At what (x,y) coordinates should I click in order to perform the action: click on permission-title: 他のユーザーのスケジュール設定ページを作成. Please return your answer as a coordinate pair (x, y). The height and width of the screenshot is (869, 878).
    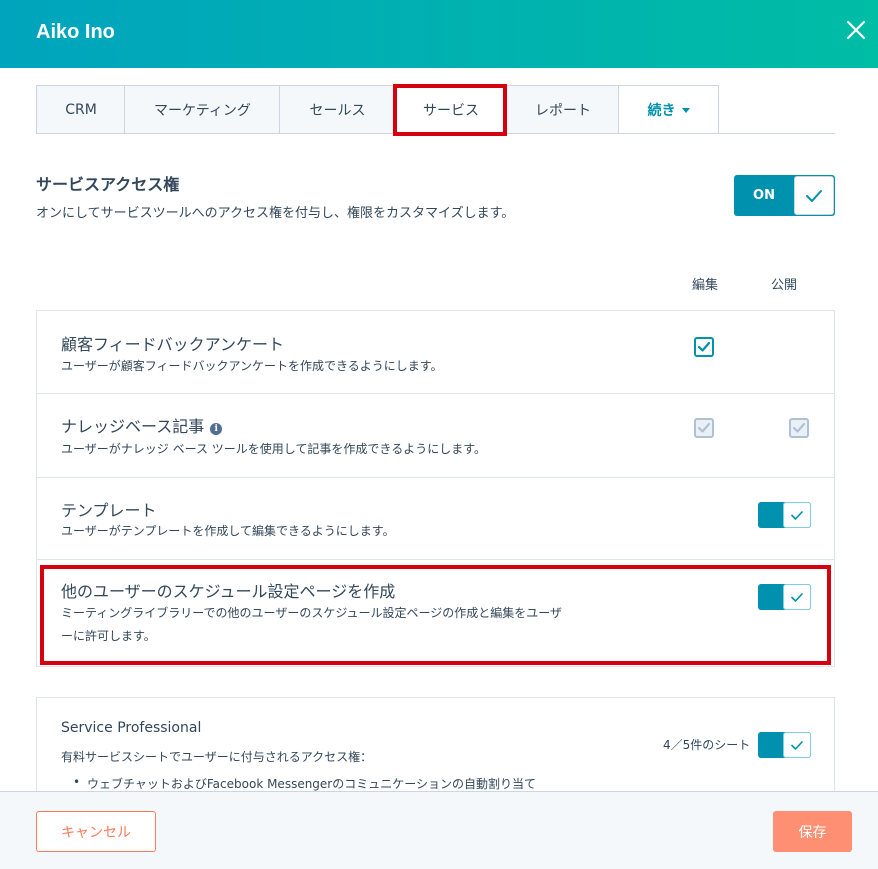
    Looking at the image, I should click on (228, 591).